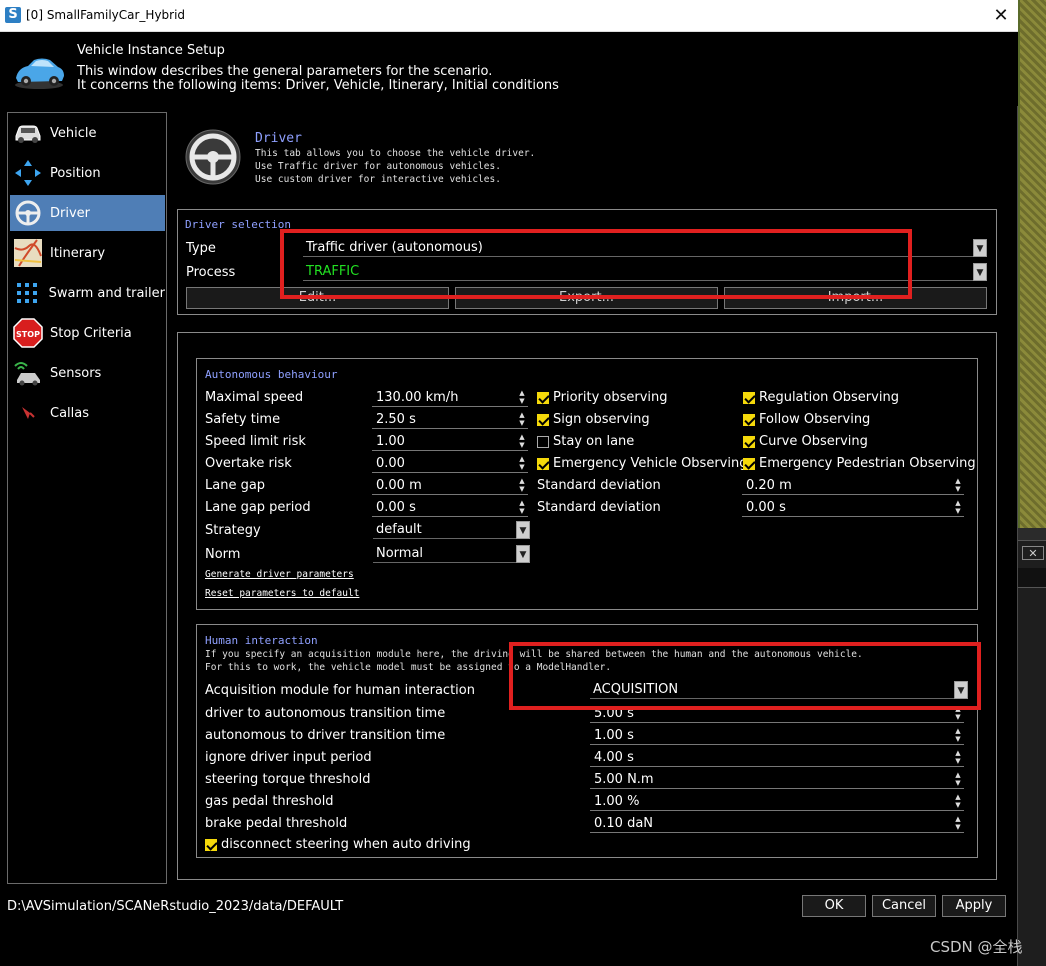 Image resolution: width=1046 pixels, height=966 pixels. What do you see at coordinates (779, 690) in the screenshot?
I see `acquisition-module-select: ACQUISITION ▼` at bounding box center [779, 690].